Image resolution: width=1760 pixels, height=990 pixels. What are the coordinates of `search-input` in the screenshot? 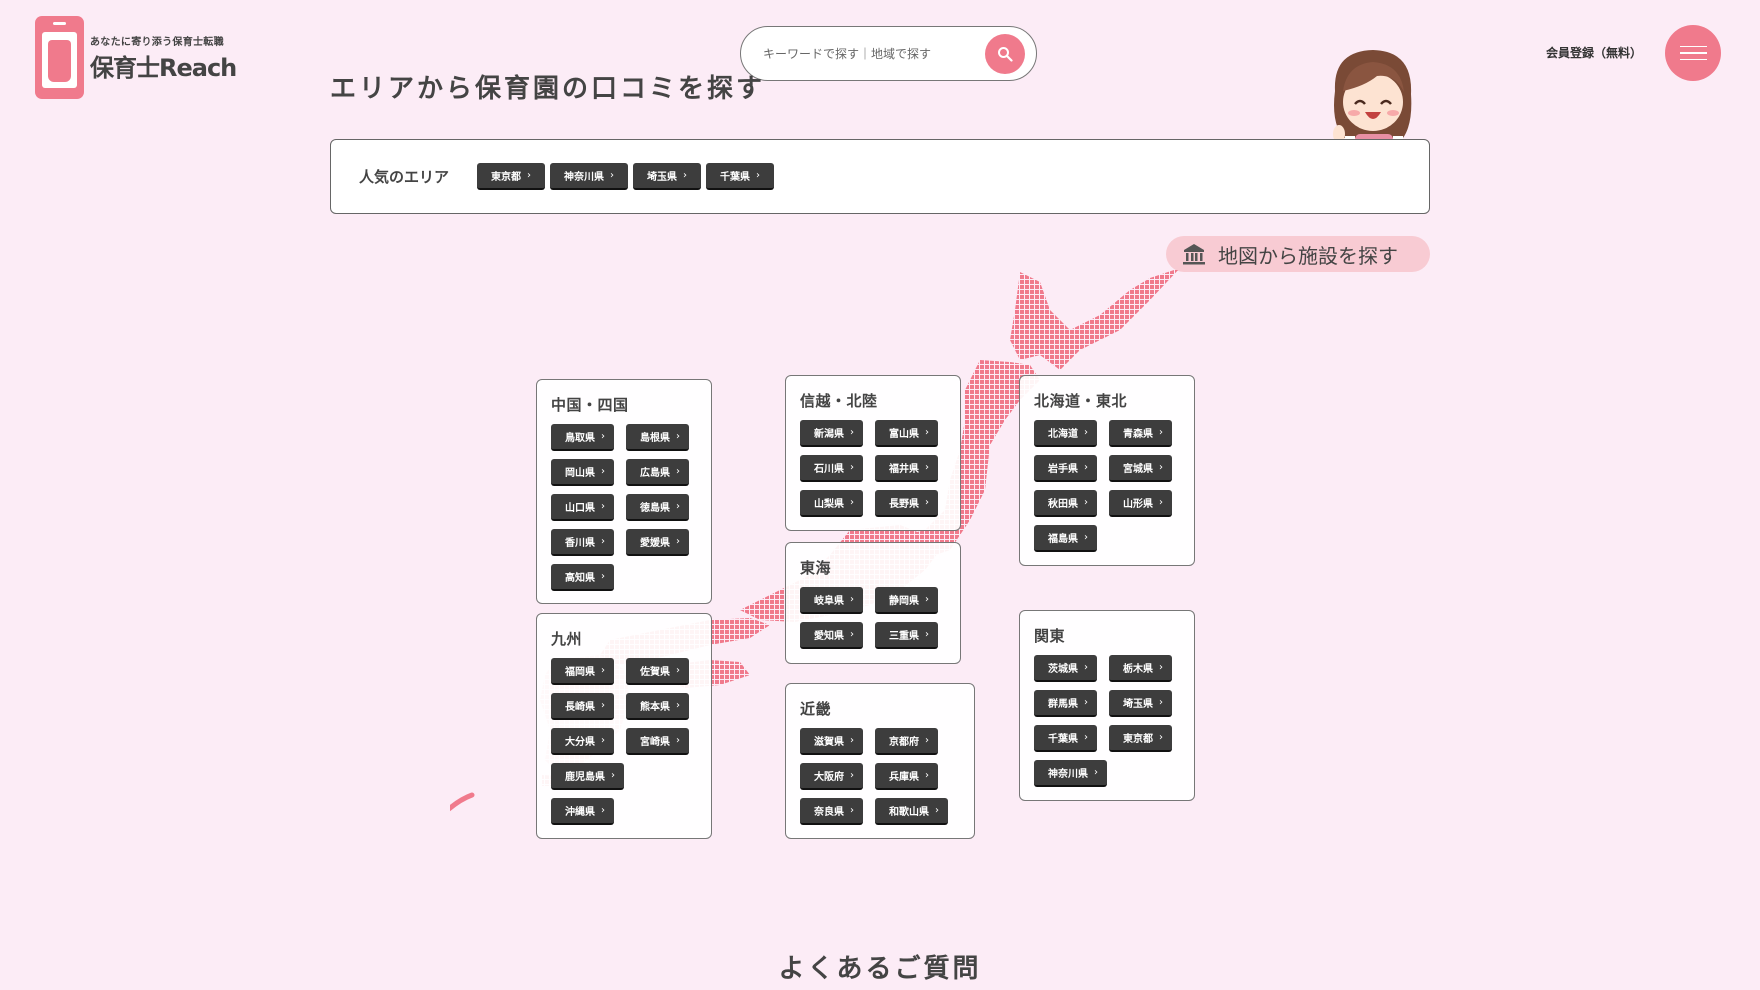 It's located at (868, 53).